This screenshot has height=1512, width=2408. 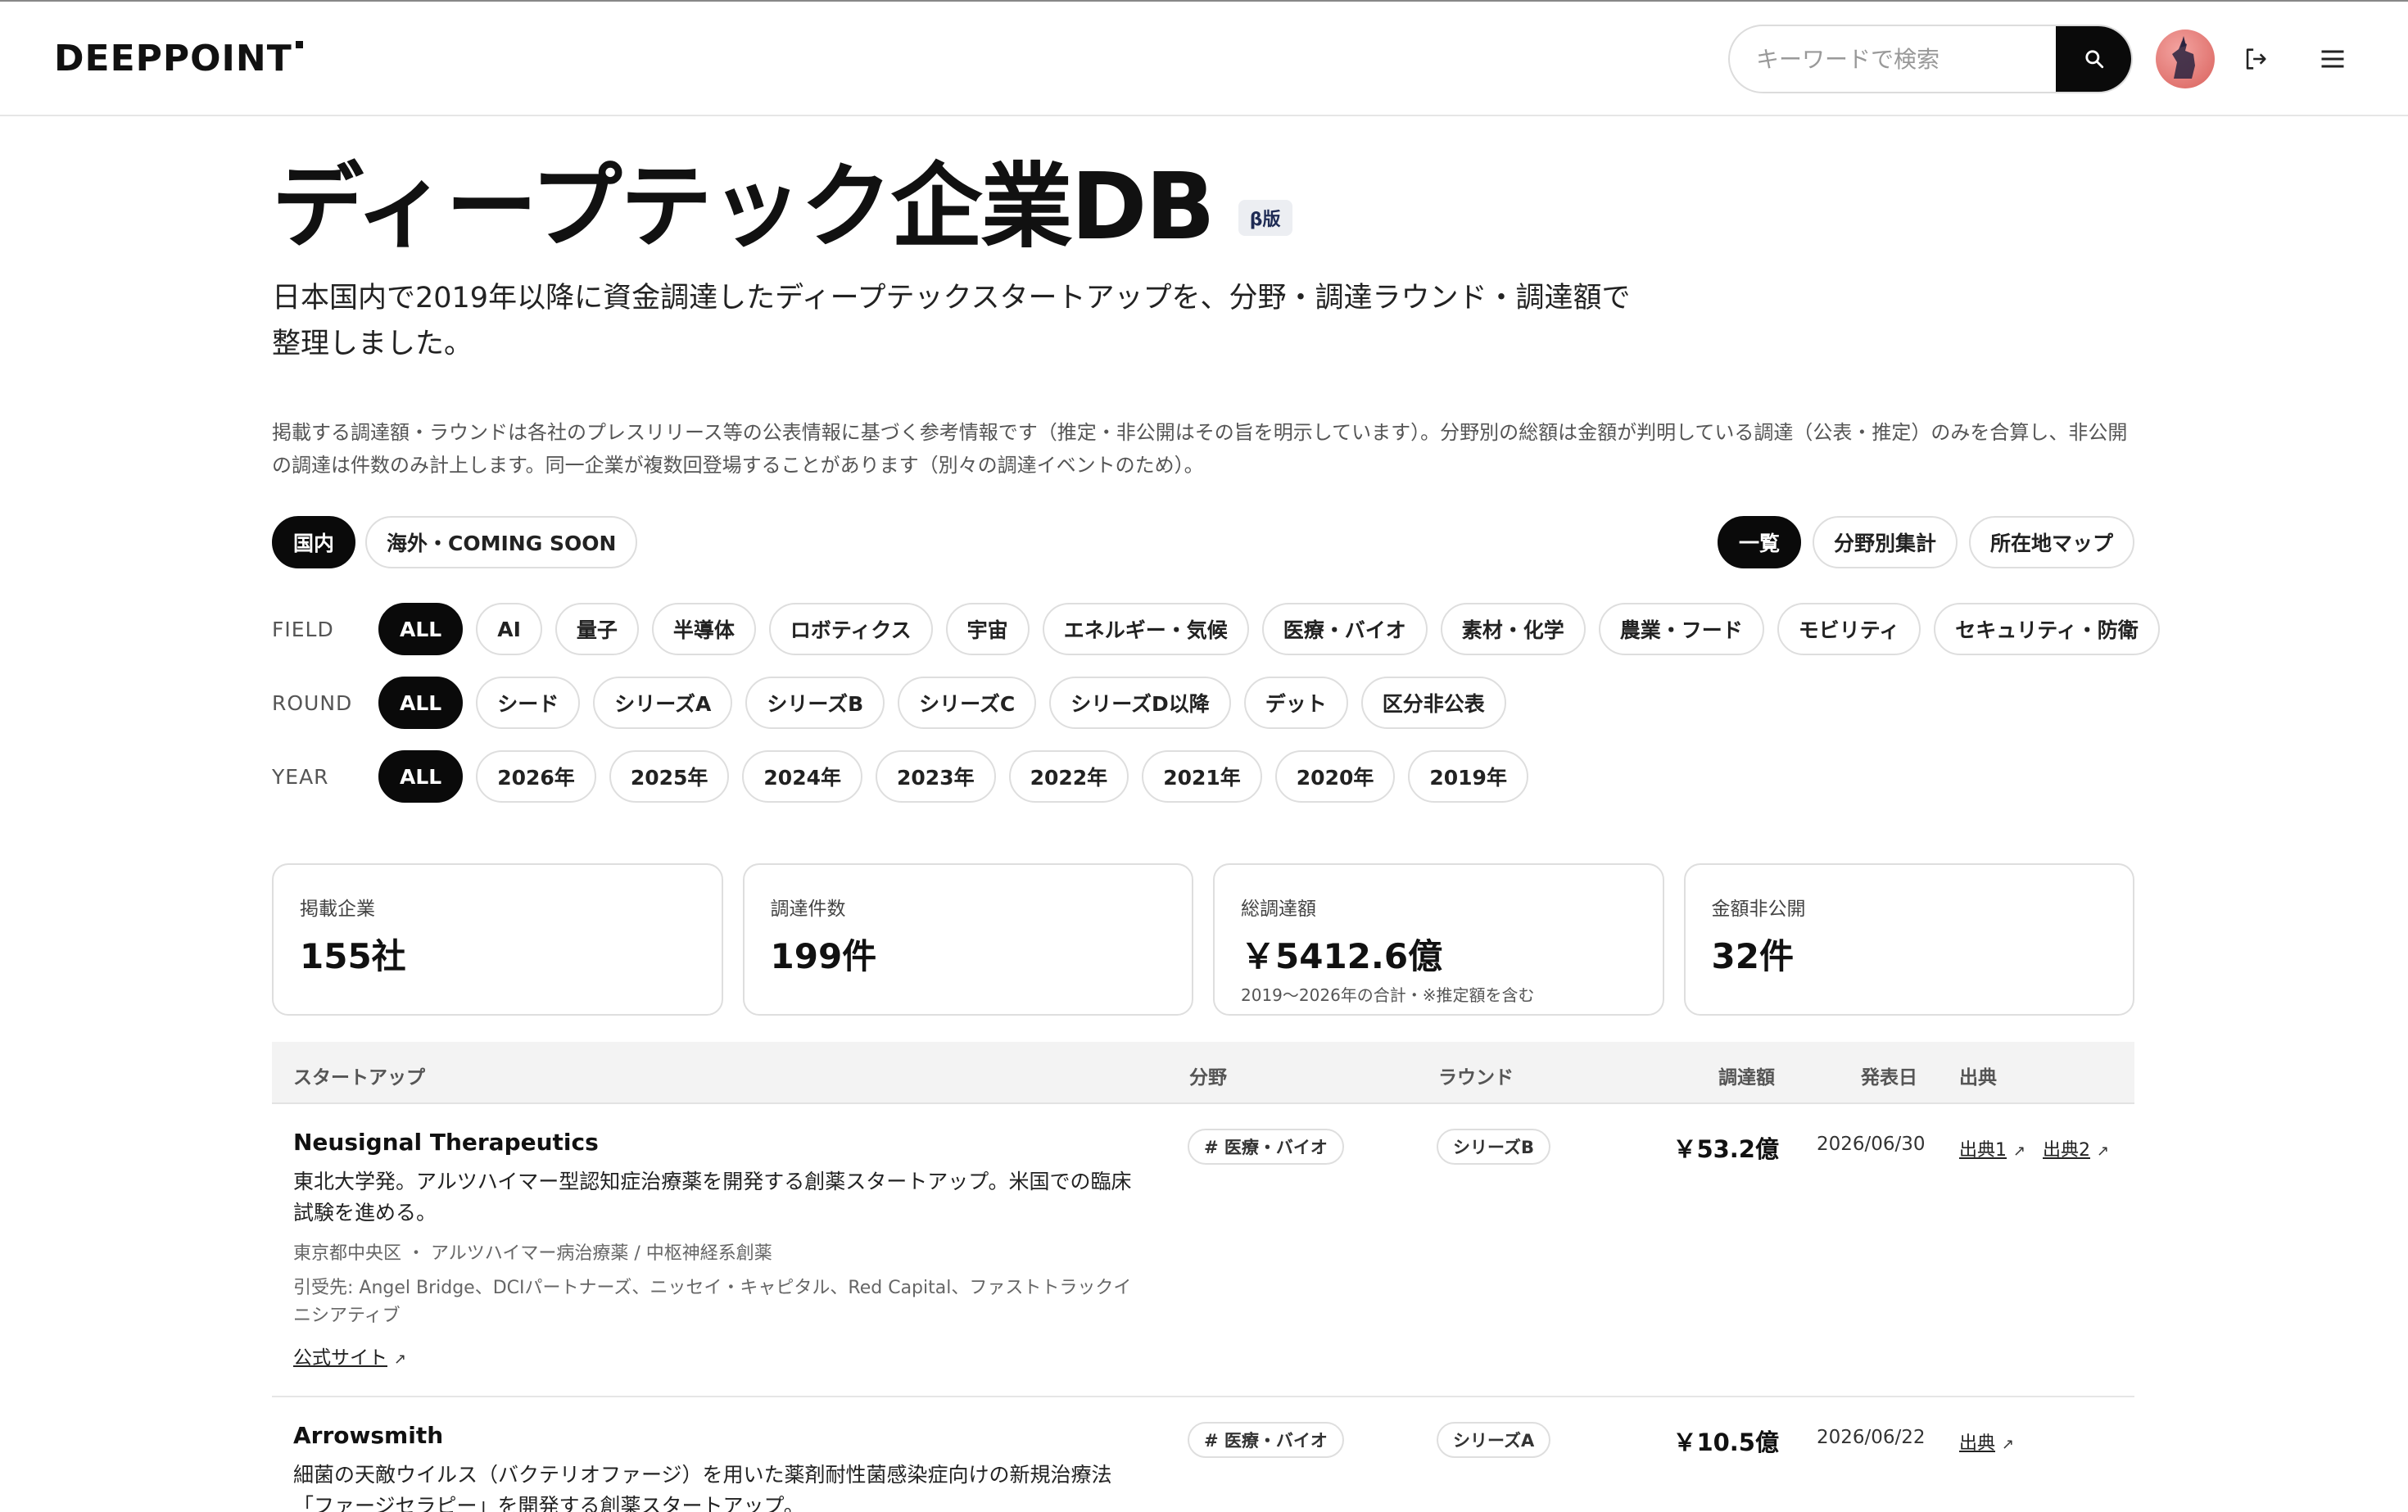 What do you see at coordinates (312, 702) in the screenshot?
I see `round-filter-label: ROUND` at bounding box center [312, 702].